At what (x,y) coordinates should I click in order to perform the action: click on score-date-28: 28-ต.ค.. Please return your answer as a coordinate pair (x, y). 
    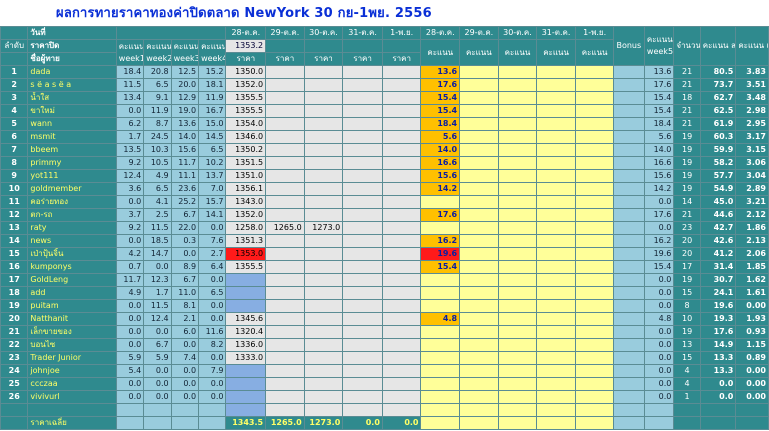
    Looking at the image, I should click on (440, 33).